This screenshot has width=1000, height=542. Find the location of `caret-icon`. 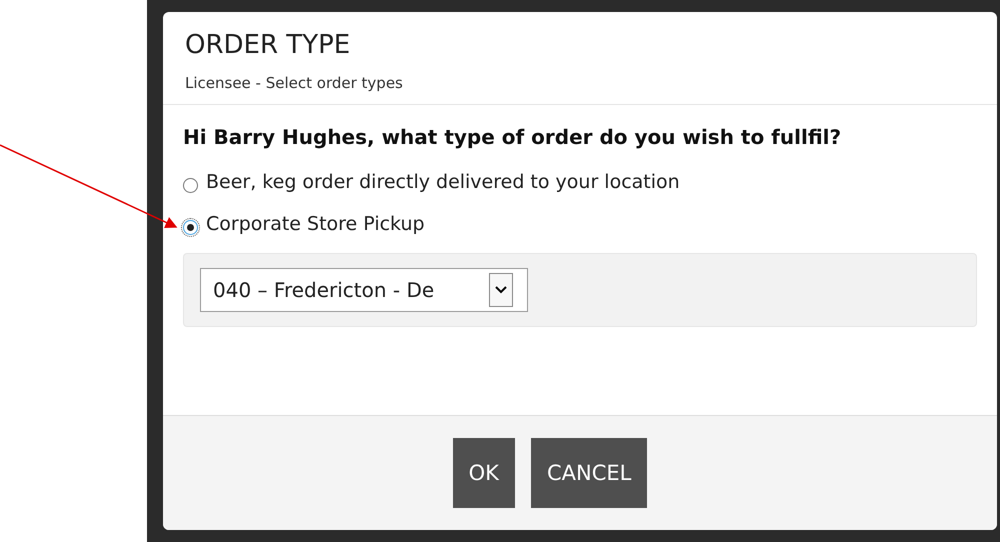

caret-icon is located at coordinates (501, 290).